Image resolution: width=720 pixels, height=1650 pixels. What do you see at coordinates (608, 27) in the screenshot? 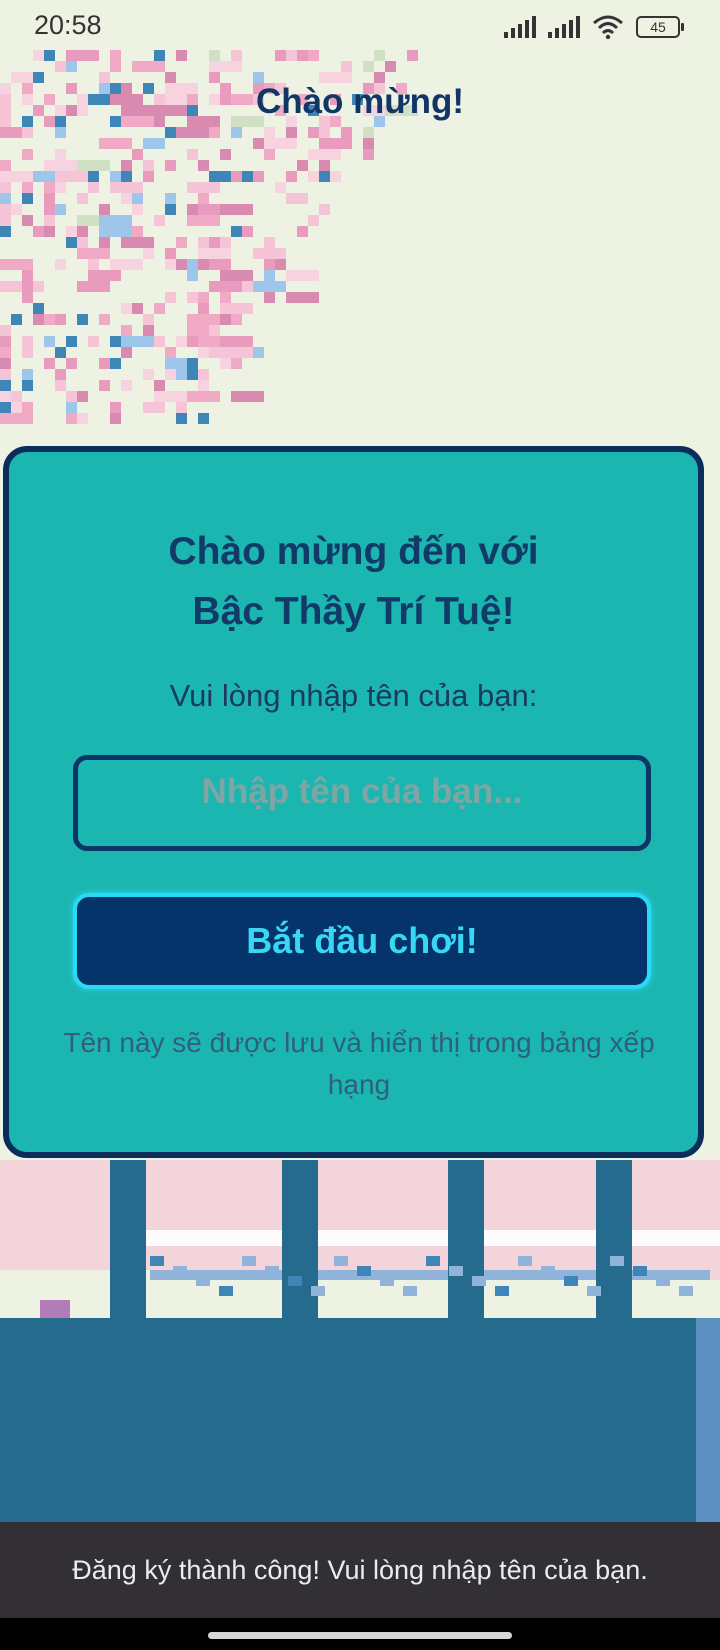
I see `wifi-icon` at bounding box center [608, 27].